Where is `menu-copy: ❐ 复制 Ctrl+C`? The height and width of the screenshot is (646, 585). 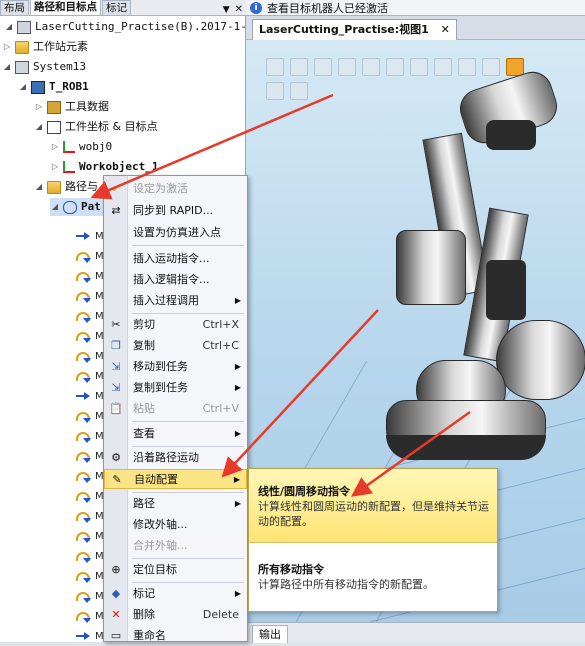
menu-copy: ❐ 复制 Ctrl+C is located at coordinates (175, 345).